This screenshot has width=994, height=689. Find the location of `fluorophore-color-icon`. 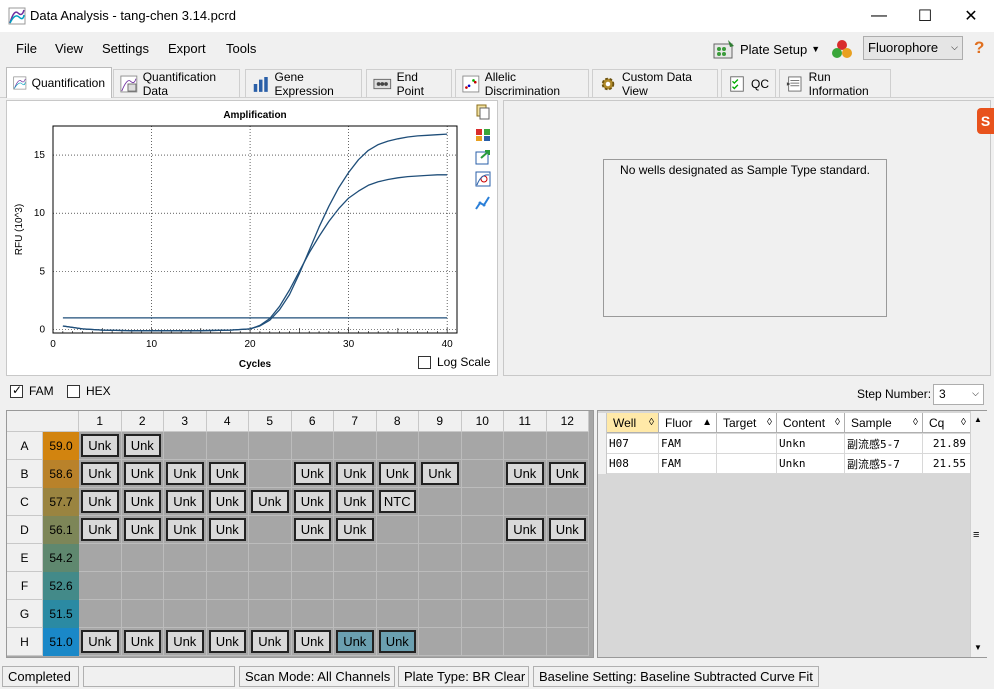

fluorophore-color-icon is located at coordinates (842, 49).